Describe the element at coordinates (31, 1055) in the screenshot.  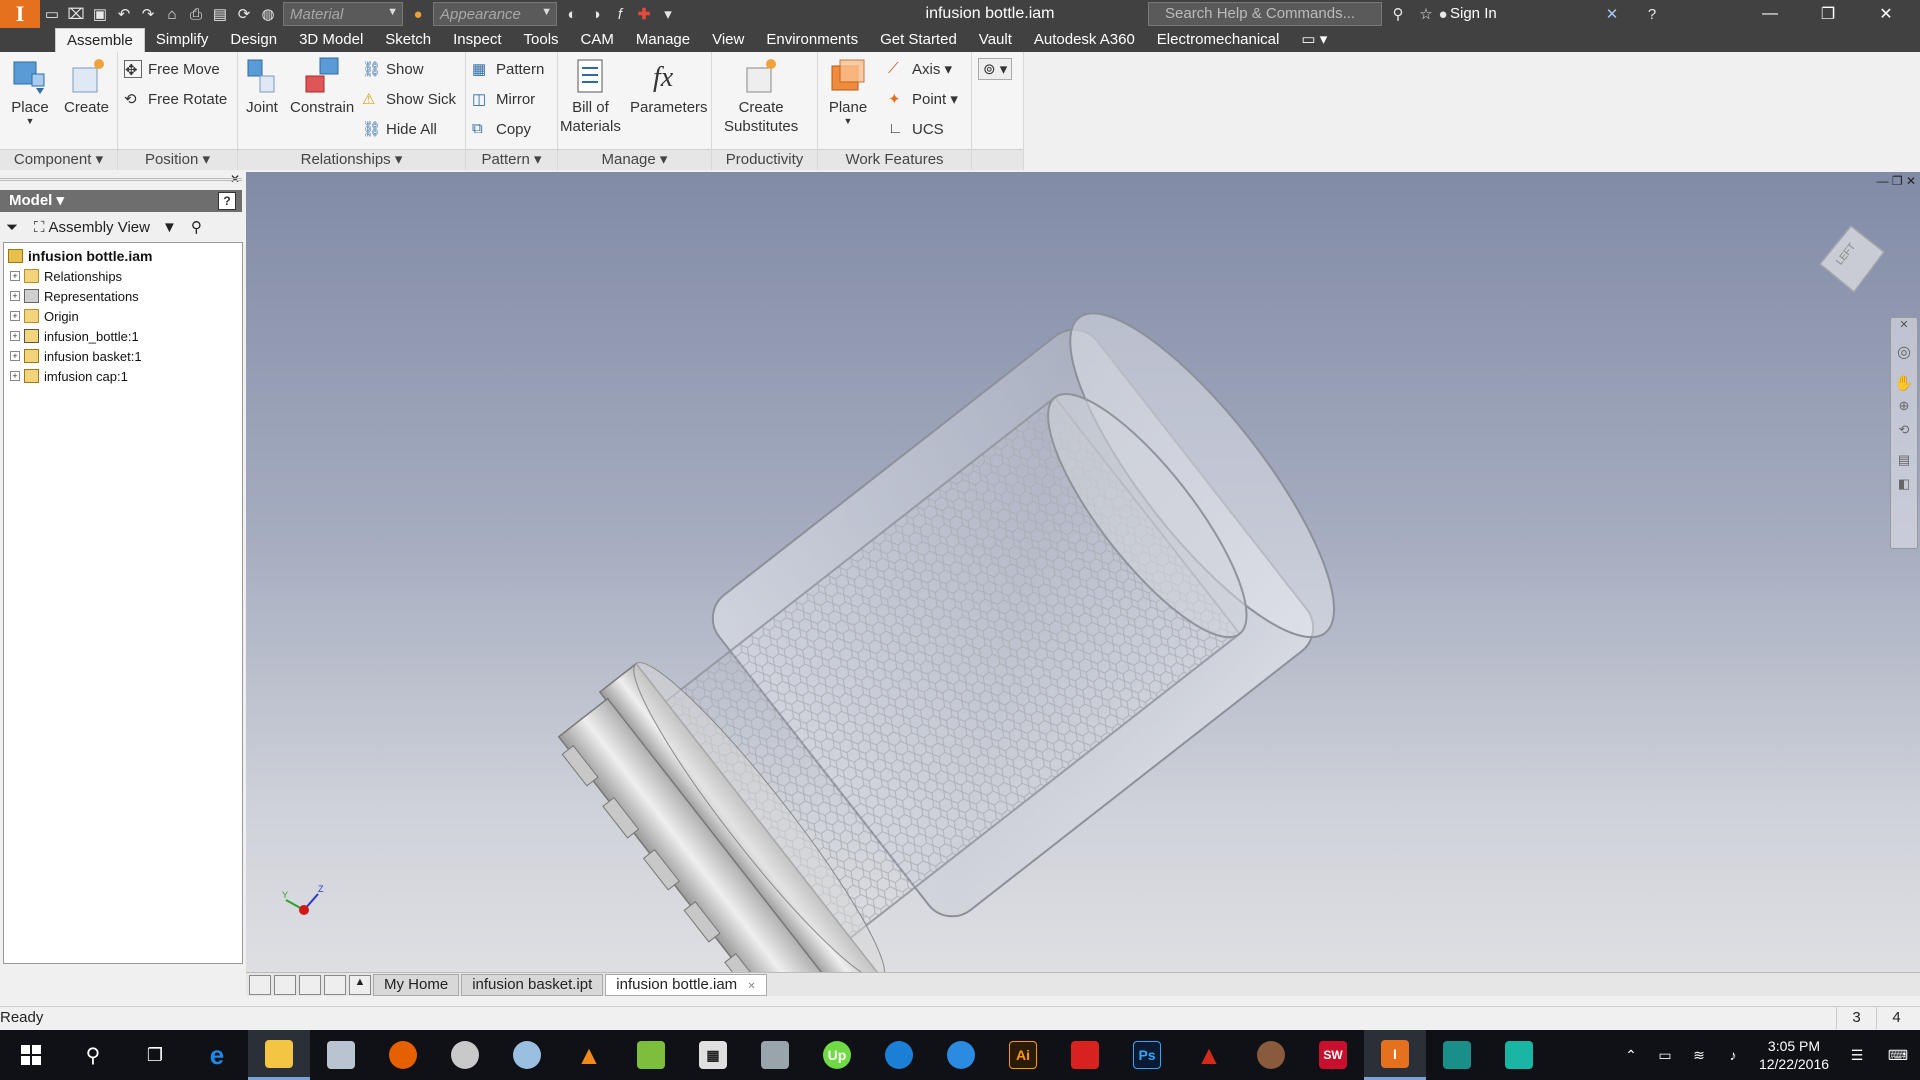
I see `start-button` at that location.